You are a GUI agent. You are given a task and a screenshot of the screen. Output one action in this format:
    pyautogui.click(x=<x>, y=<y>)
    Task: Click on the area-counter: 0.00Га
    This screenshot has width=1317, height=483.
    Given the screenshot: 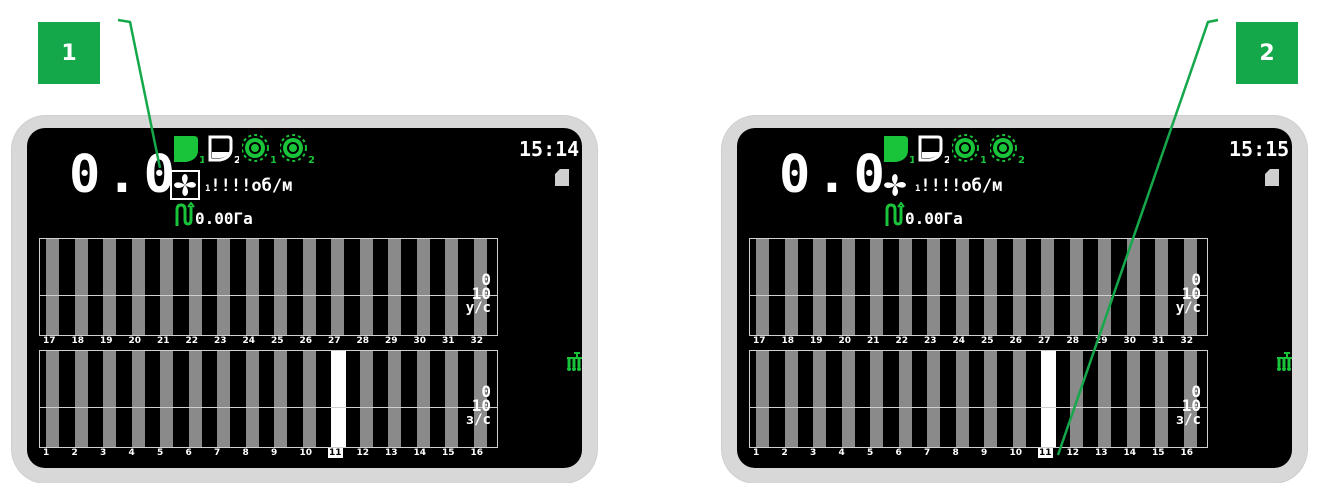 What is the action you would take?
    pyautogui.click(x=214, y=215)
    